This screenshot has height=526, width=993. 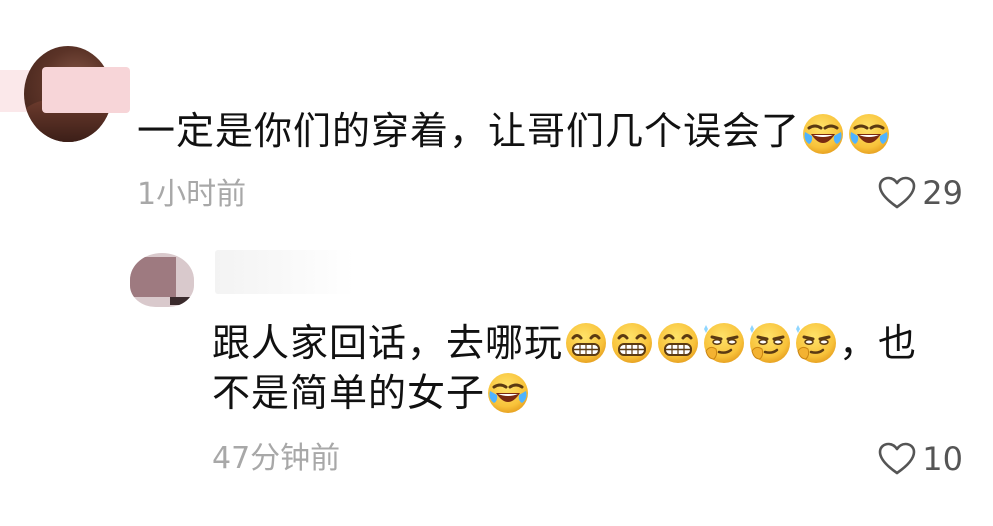 I want to click on reply-line: 不是简单的女子, so click(x=592, y=393).